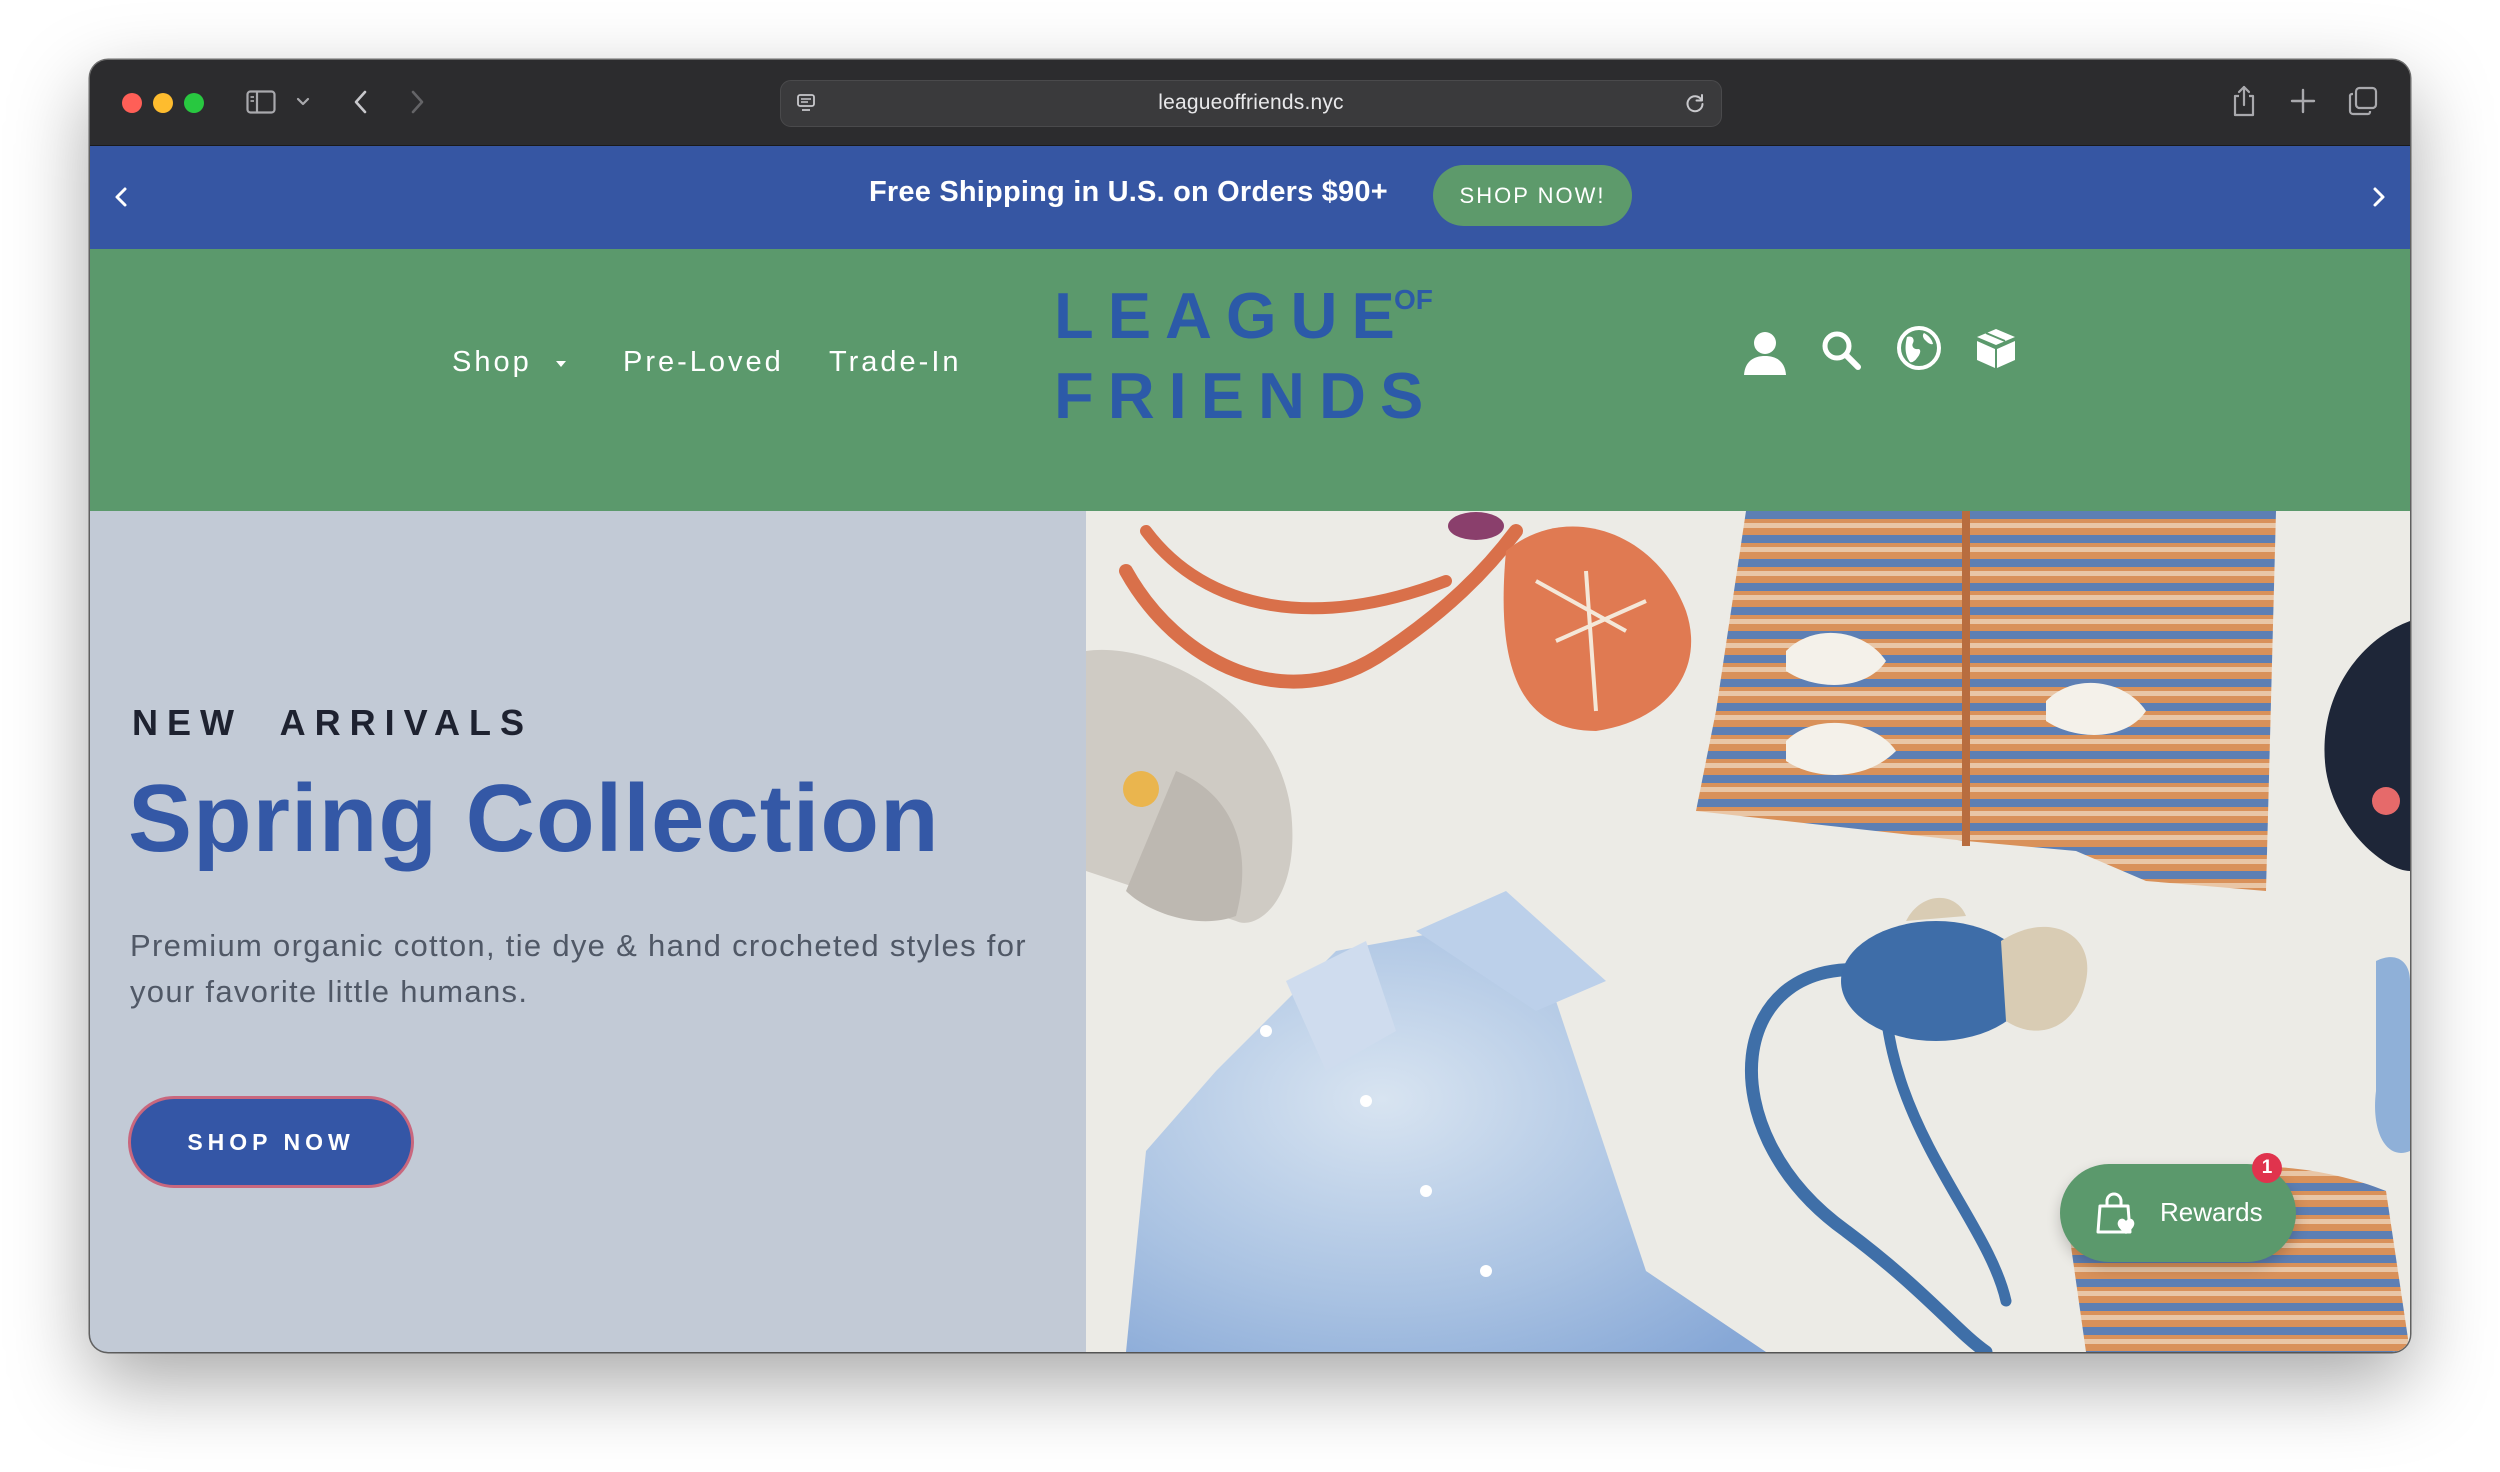 The height and width of the screenshot is (1472, 2500). I want to click on browser-titlebar: leagueoffriends.nyc, so click(1250, 103).